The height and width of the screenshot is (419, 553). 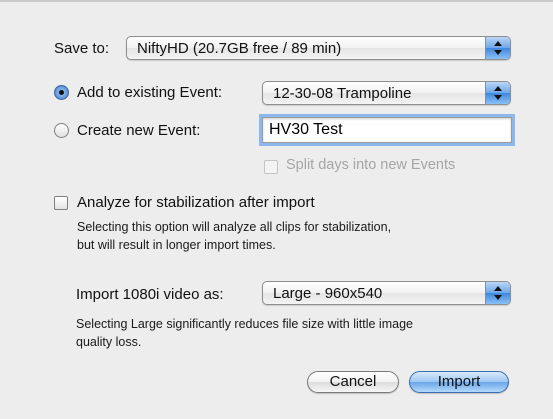 I want to click on import-size-popup: Large - 960x540, so click(x=386, y=293).